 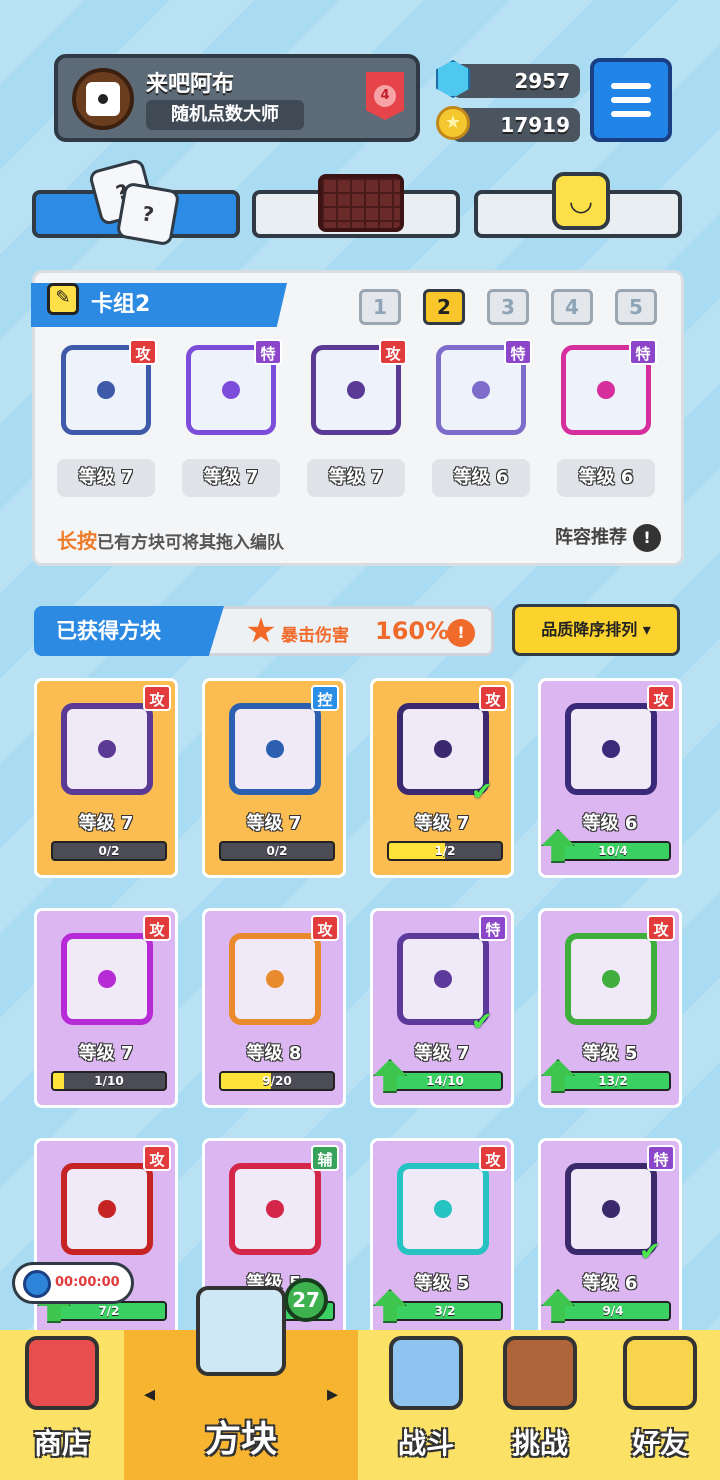 I want to click on crit-burst-icon, so click(x=261, y=630).